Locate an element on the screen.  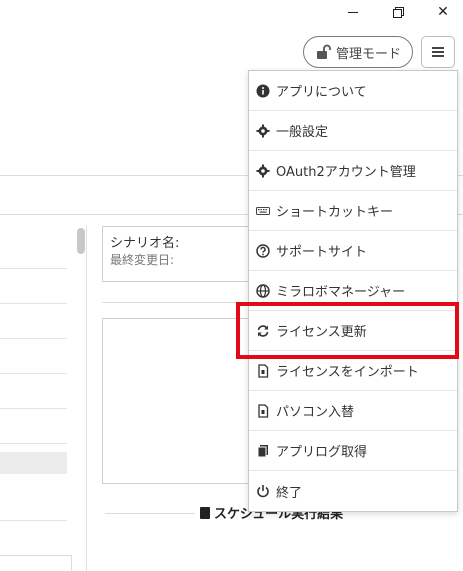
hamburger-icon is located at coordinates (438, 52).